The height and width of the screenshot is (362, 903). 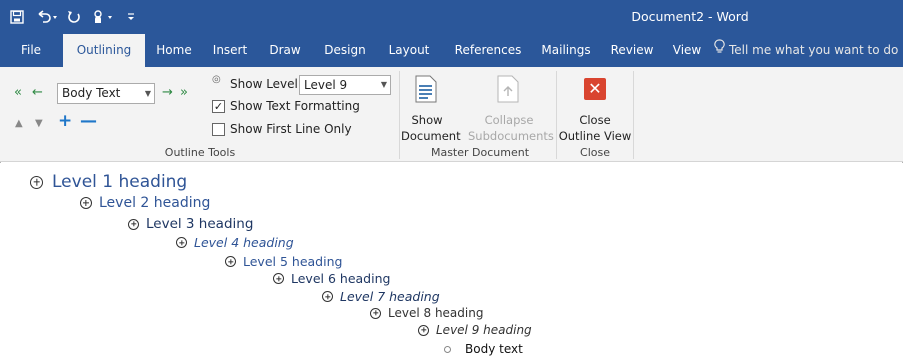 What do you see at coordinates (174, 50) in the screenshot?
I see `tab-home: Home` at bounding box center [174, 50].